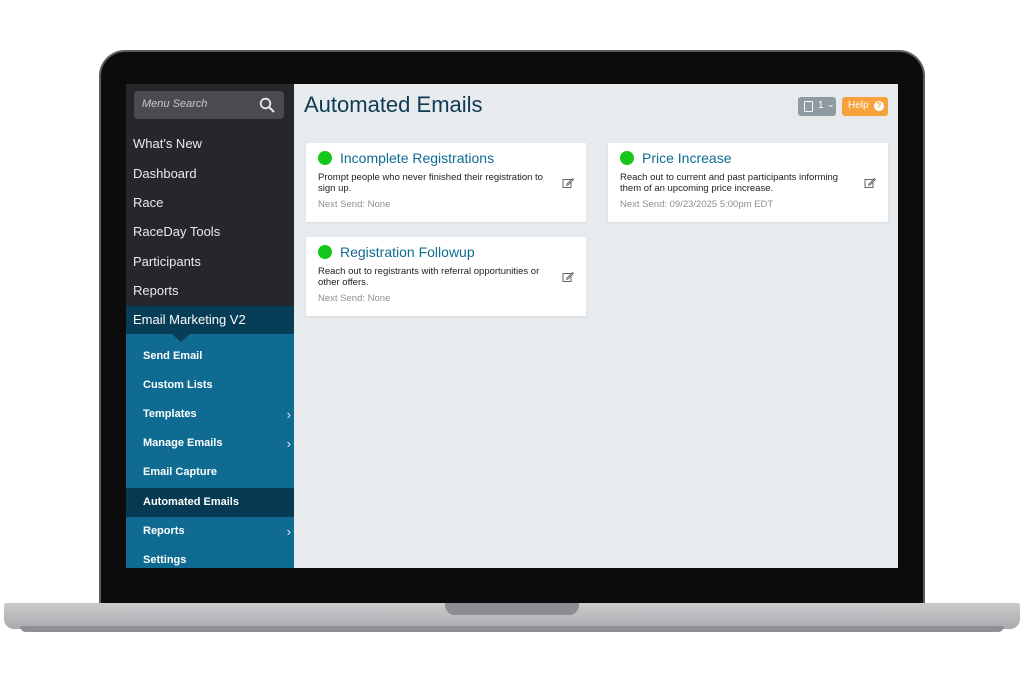 Image resolution: width=1024 pixels, height=683 pixels. I want to click on document-icon, so click(808, 106).